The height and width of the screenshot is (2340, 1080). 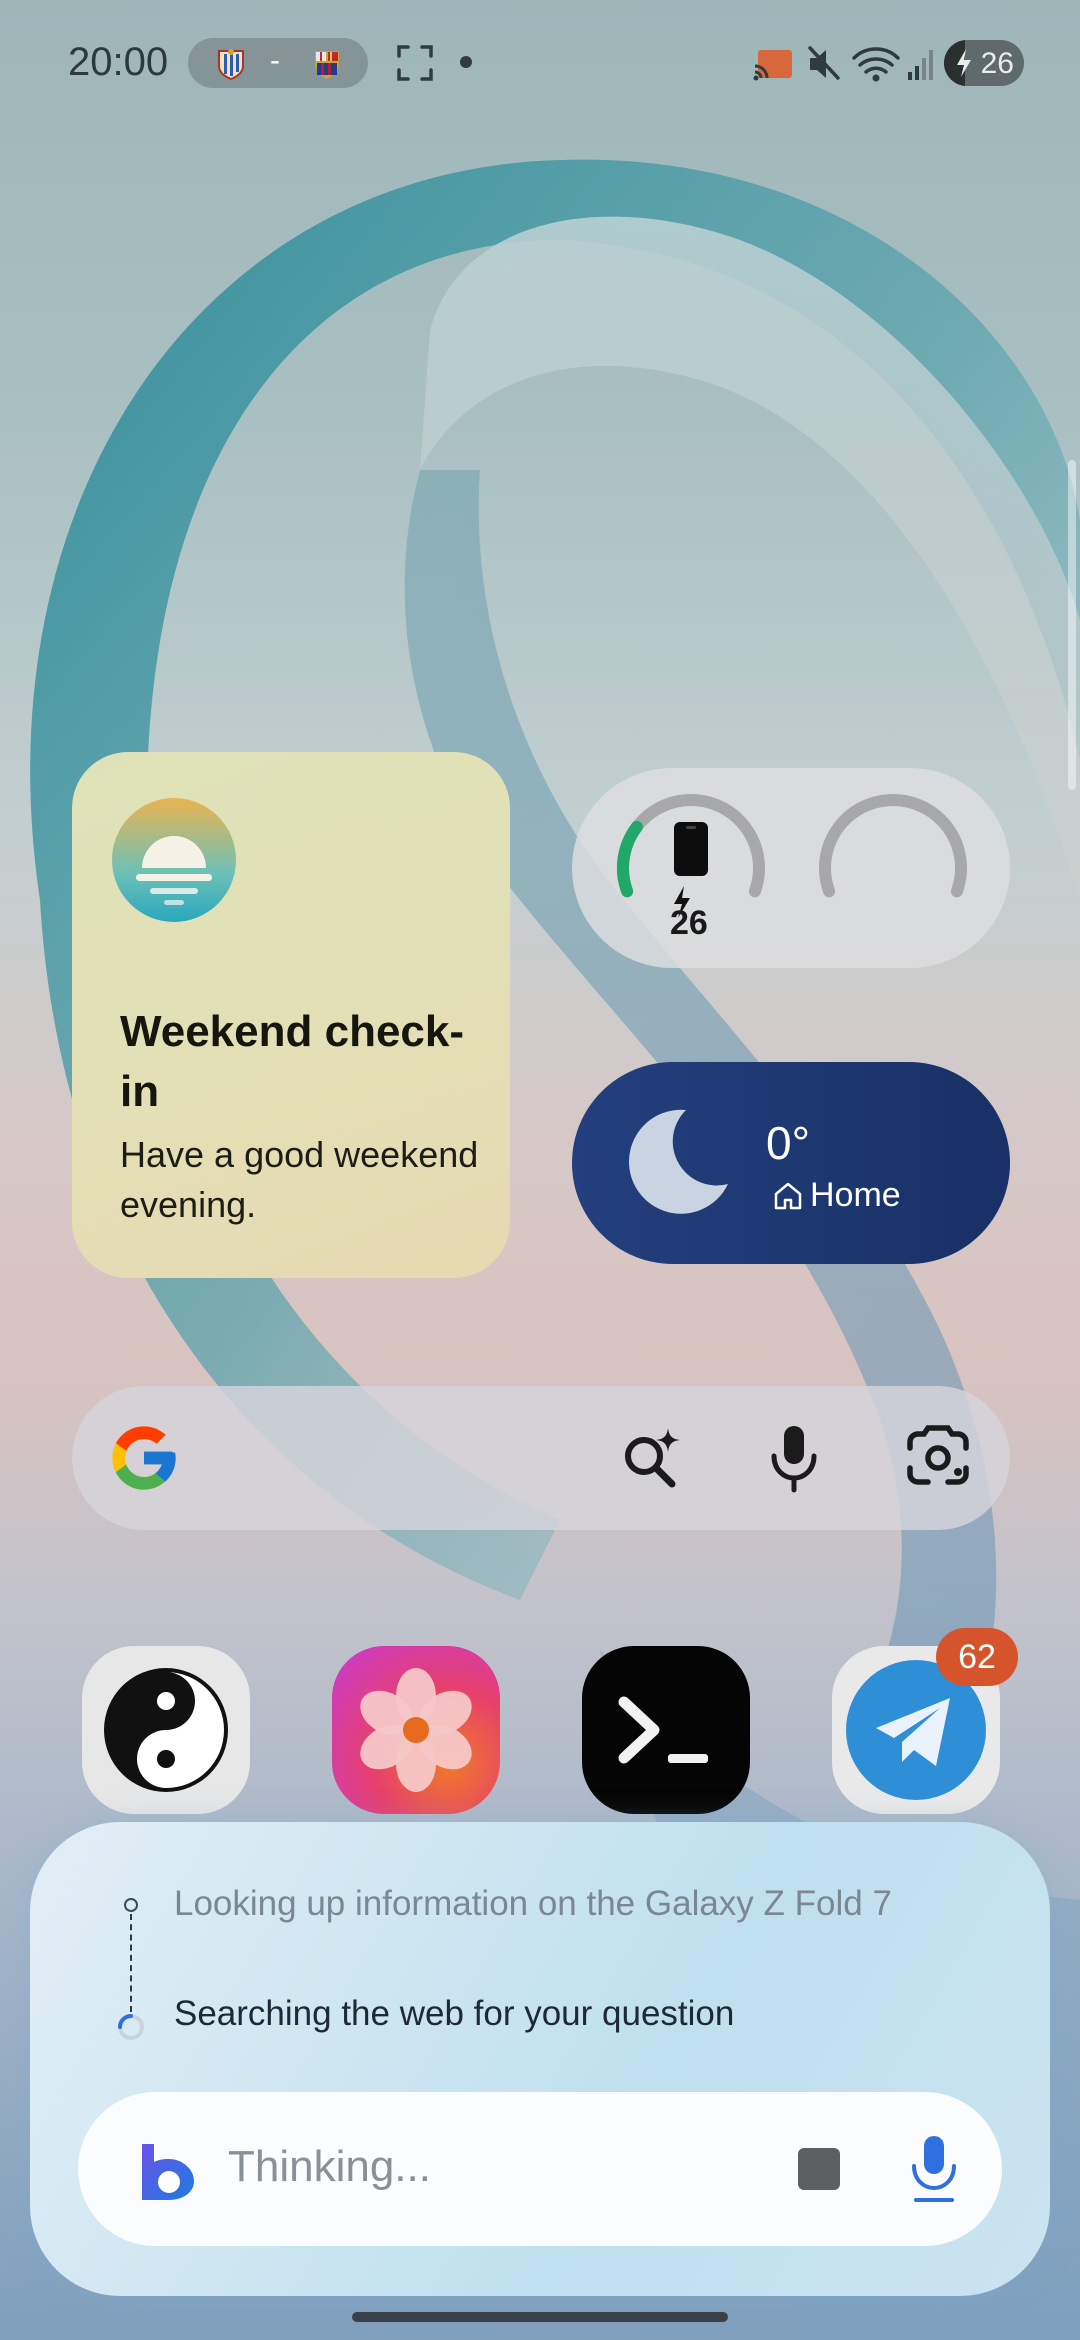 I want to click on sunset-icon, so click(x=174, y=860).